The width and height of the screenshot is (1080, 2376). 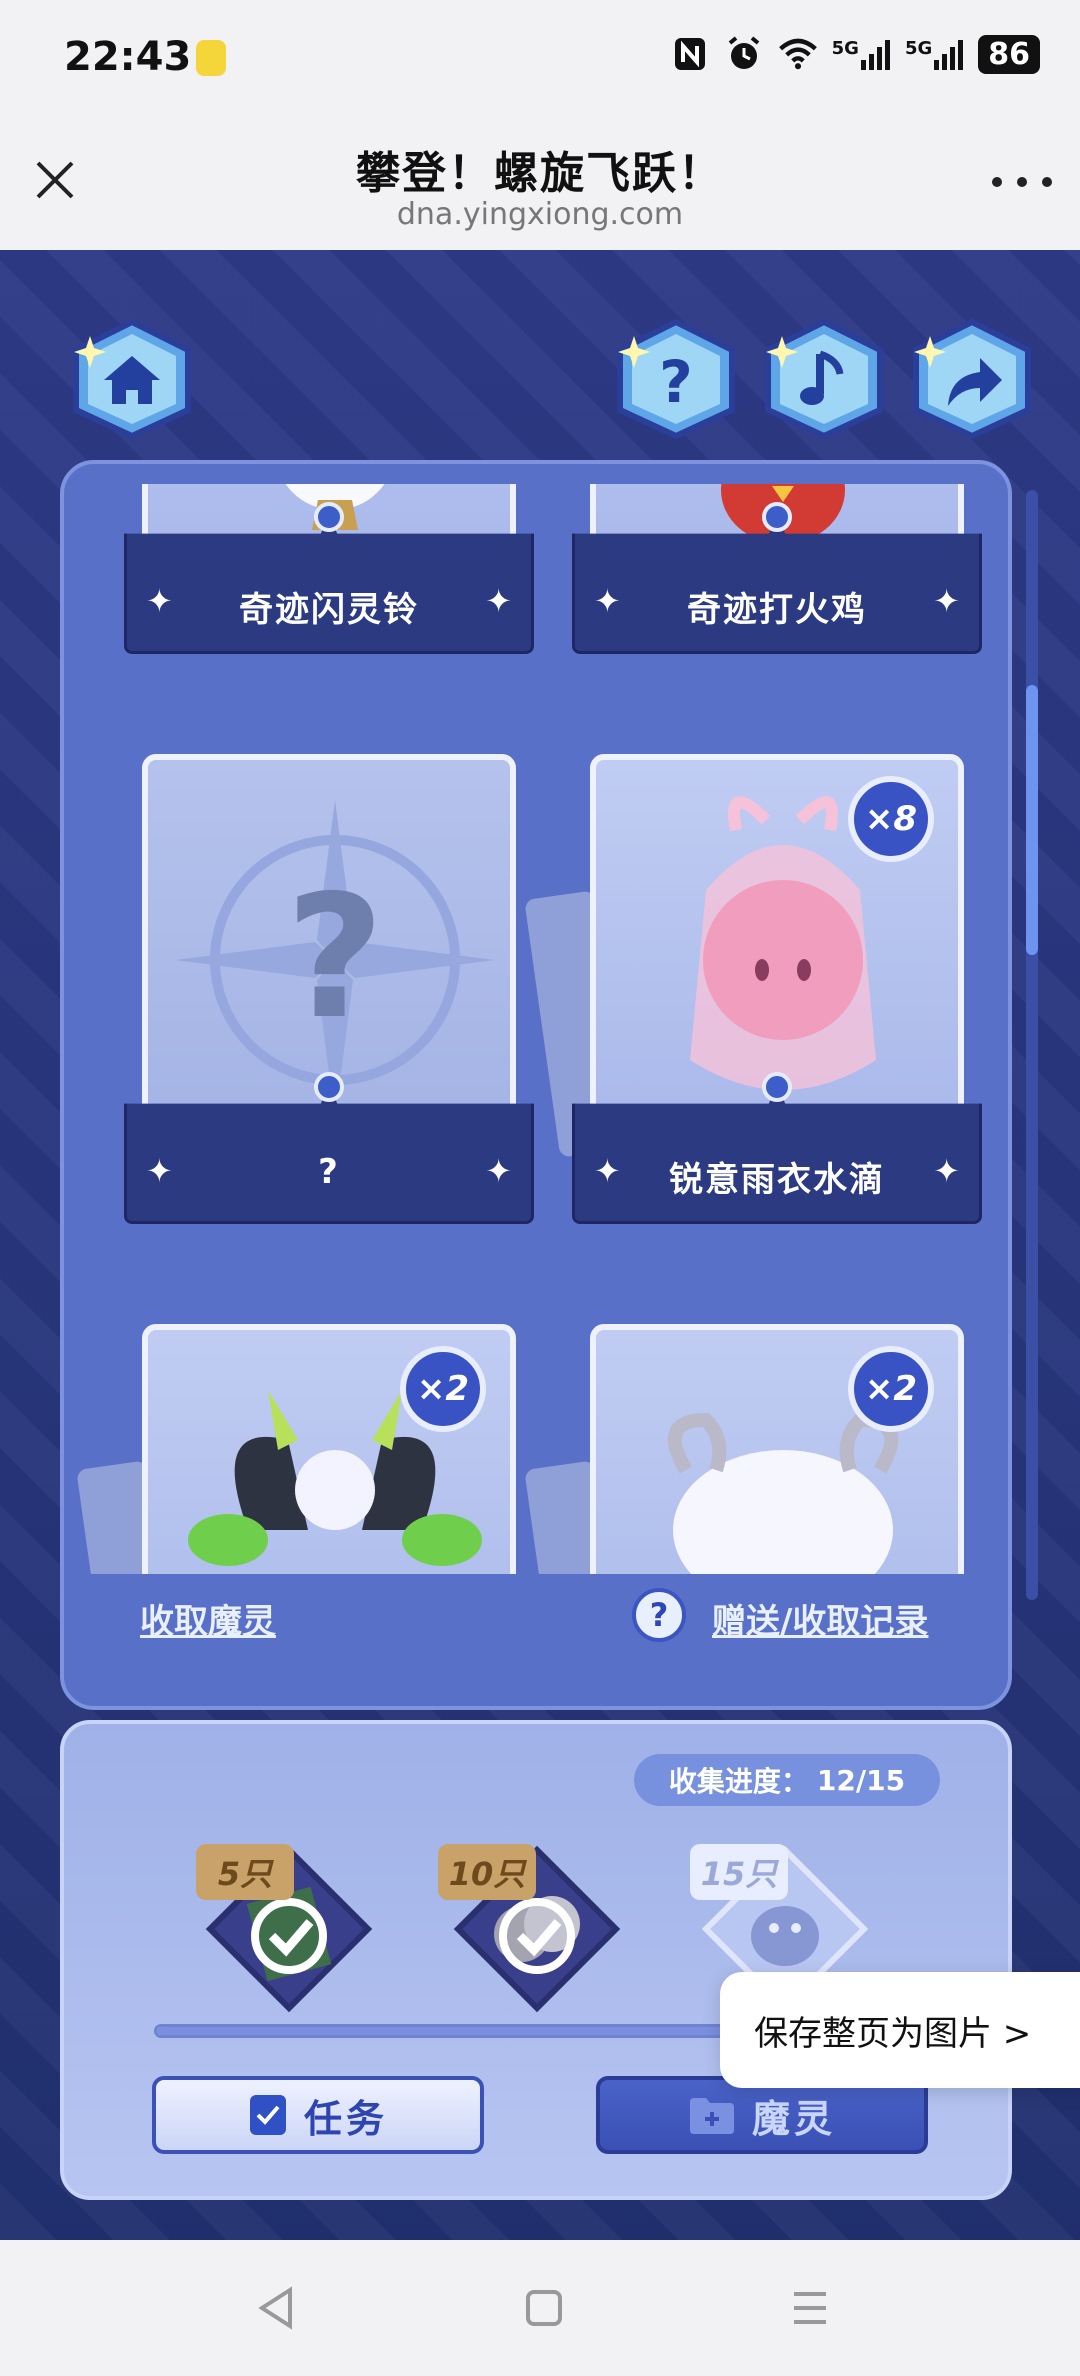 I want to click on spirit-card-bell: ✦ 奇迹闪灵铃 ✦, so click(x=329, y=594).